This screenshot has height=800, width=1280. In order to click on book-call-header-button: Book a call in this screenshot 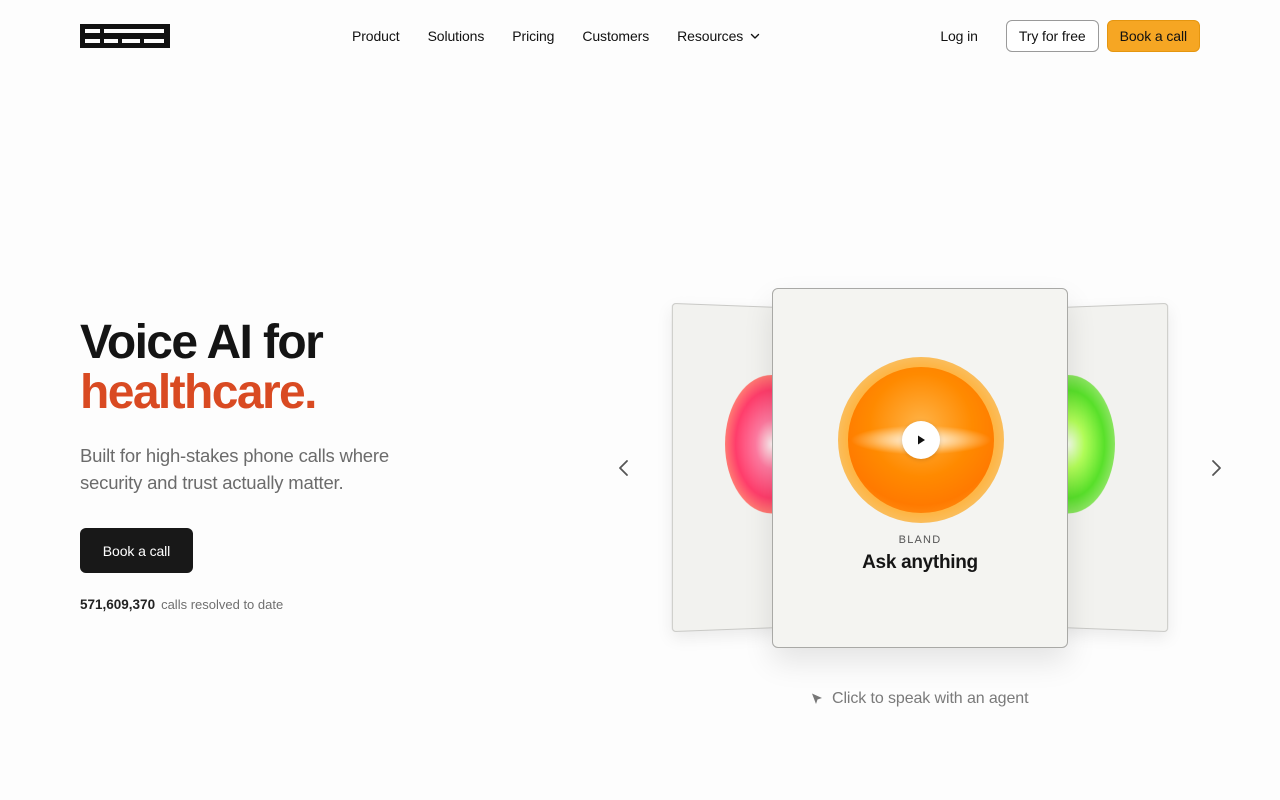, I will do `click(1153, 36)`.